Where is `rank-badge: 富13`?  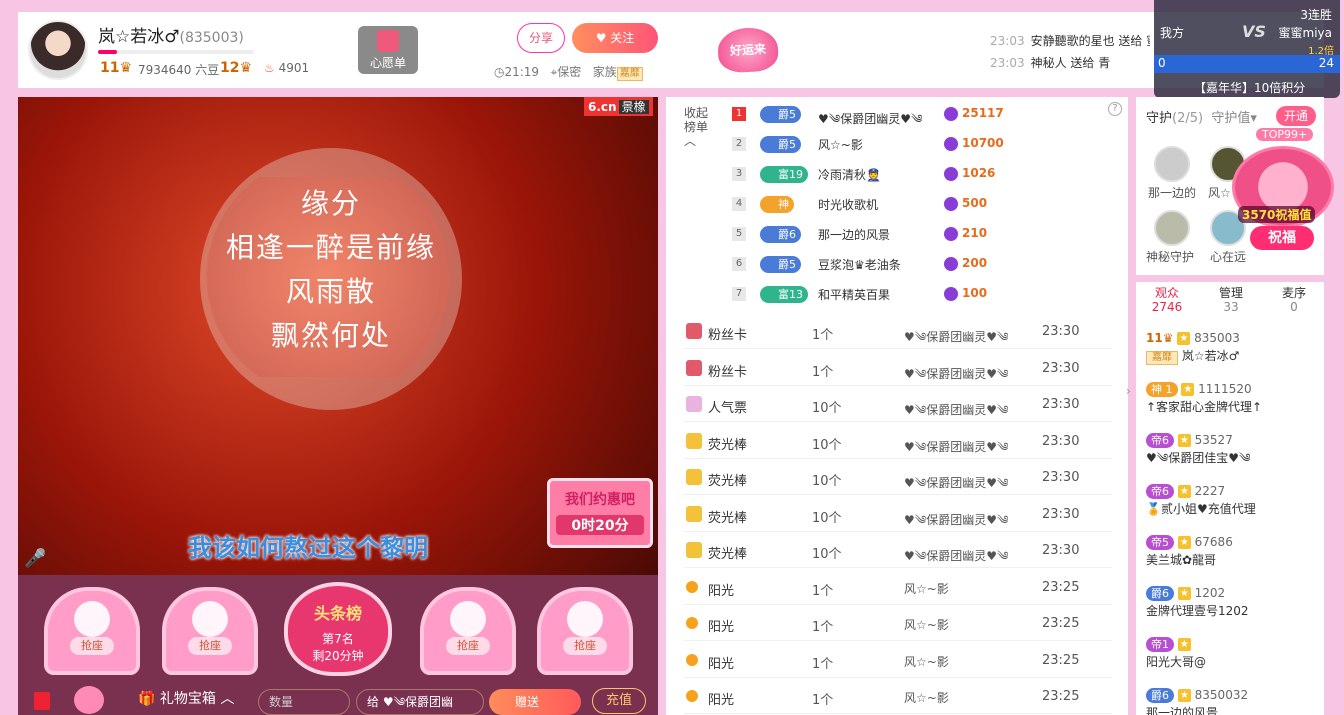 rank-badge: 富13 is located at coordinates (784, 294).